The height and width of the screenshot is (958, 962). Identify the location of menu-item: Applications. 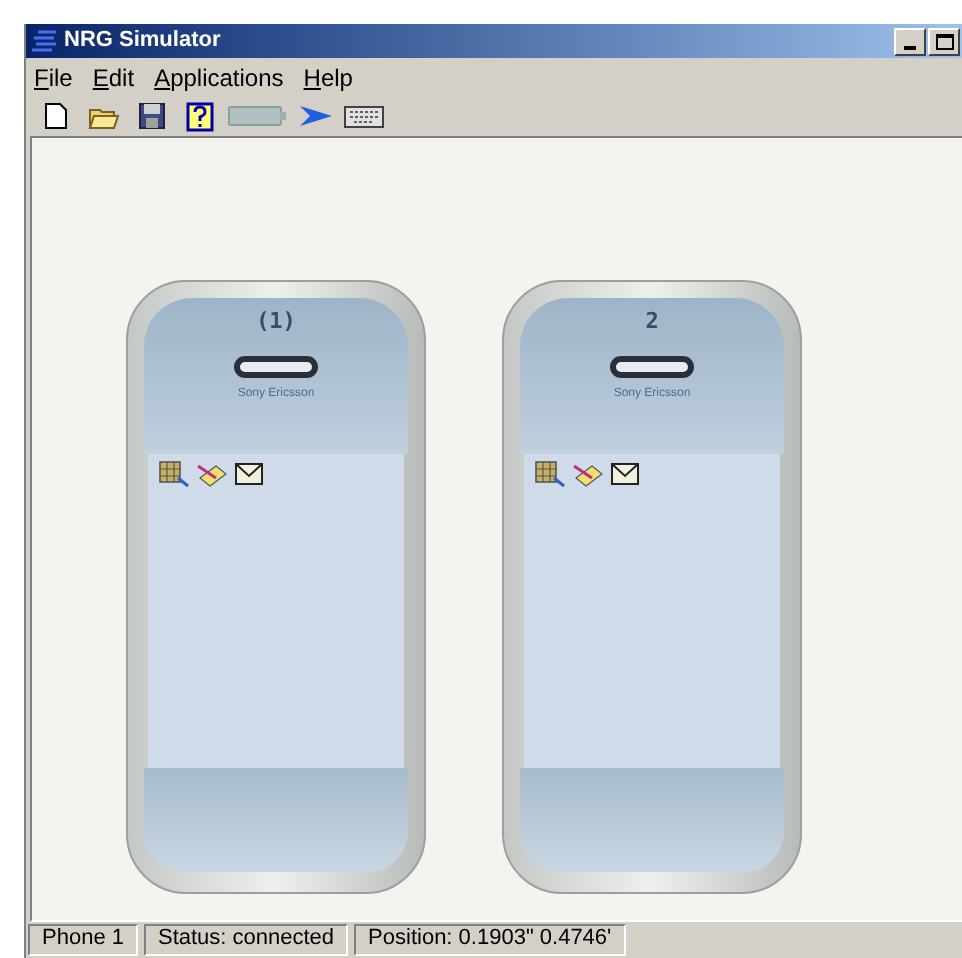
(219, 77).